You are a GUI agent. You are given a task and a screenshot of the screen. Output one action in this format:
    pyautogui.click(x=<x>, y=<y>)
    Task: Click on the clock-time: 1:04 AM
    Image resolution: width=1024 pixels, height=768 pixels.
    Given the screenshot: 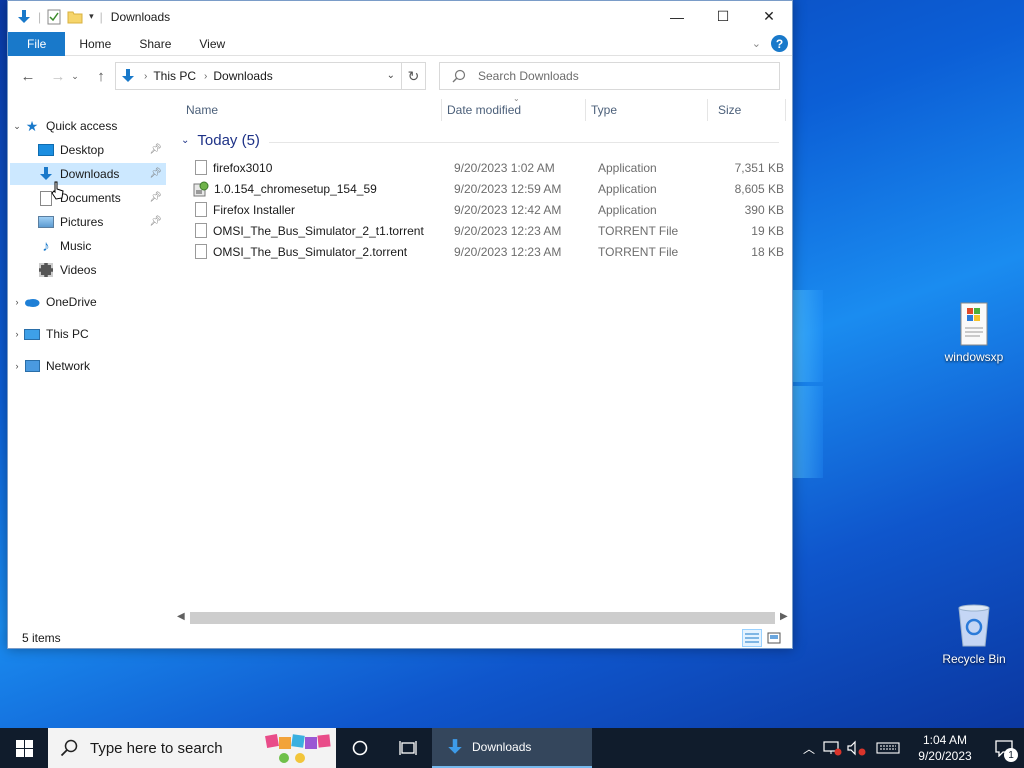 What is the action you would take?
    pyautogui.click(x=945, y=740)
    